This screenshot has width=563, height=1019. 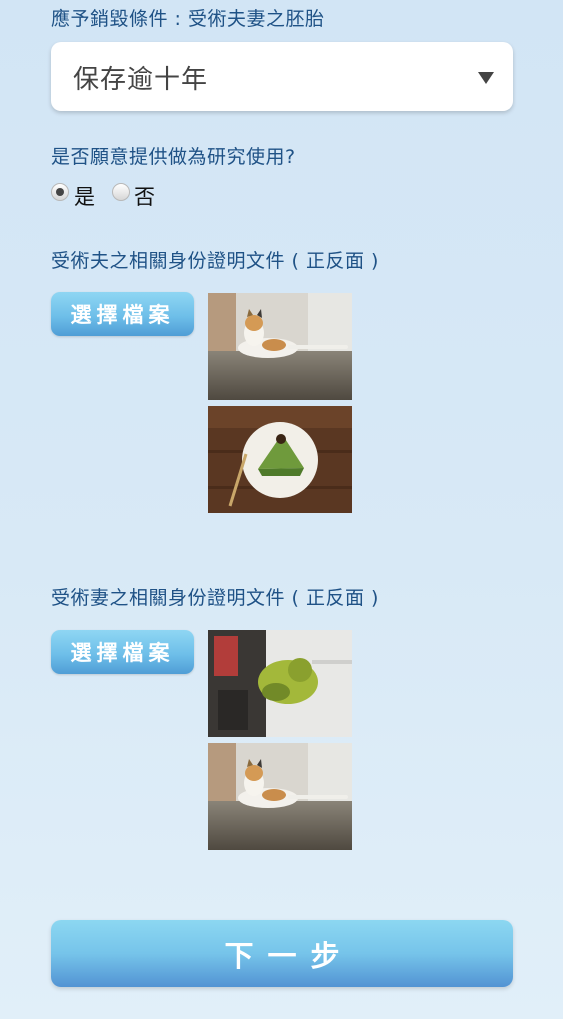 I want to click on radio-yes, so click(x=60, y=192).